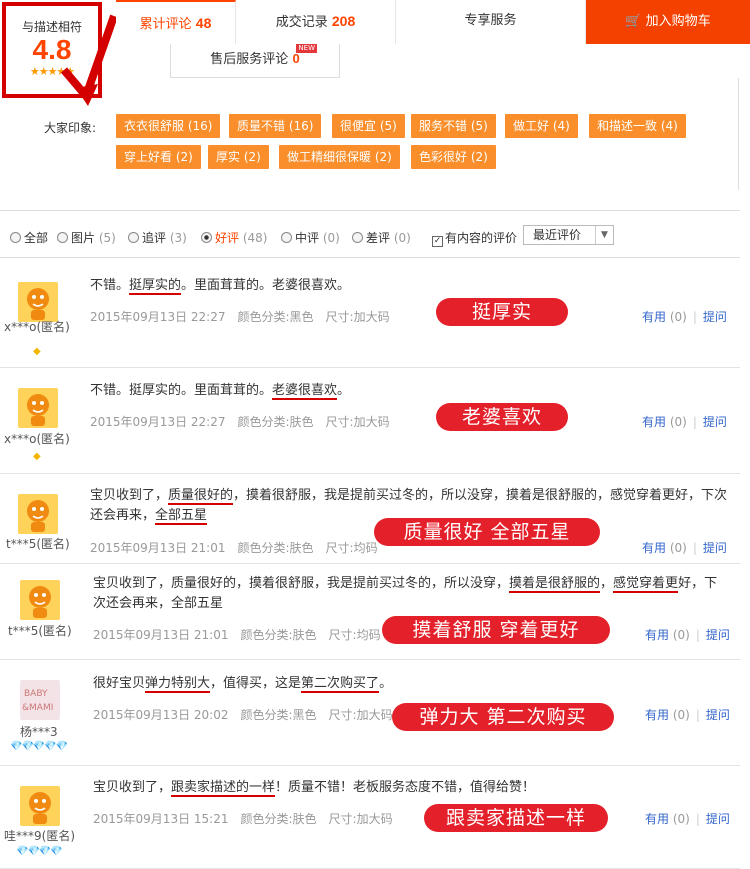 The height and width of the screenshot is (869, 750). I want to click on filter-option-2: 追评 (3), so click(157, 237).